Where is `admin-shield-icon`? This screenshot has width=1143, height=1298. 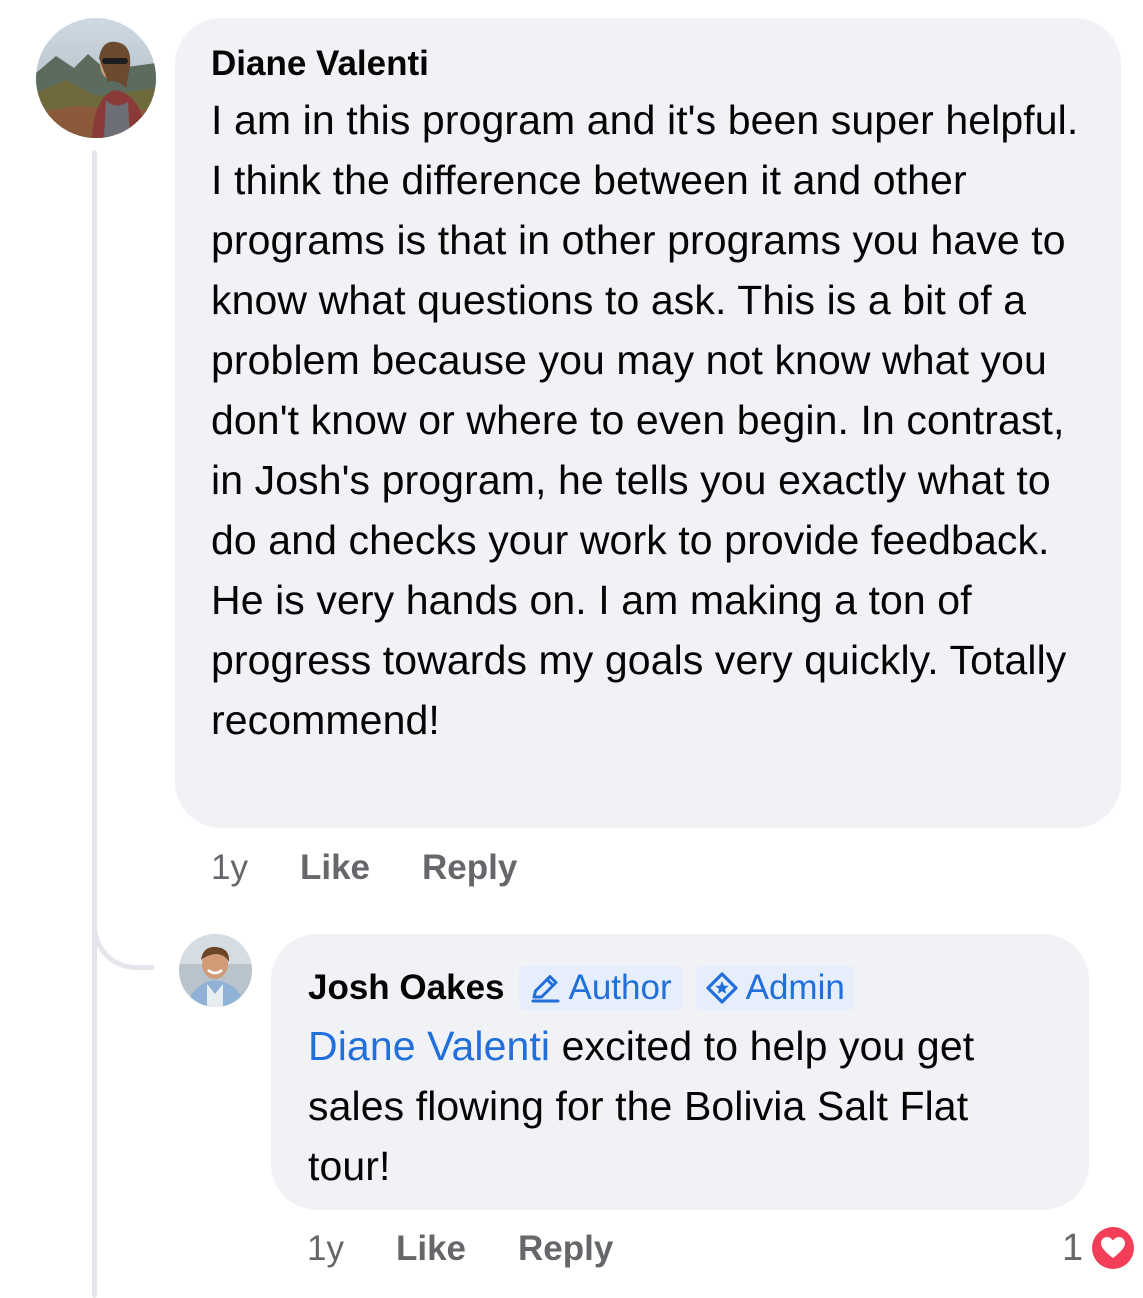
admin-shield-icon is located at coordinates (722, 988).